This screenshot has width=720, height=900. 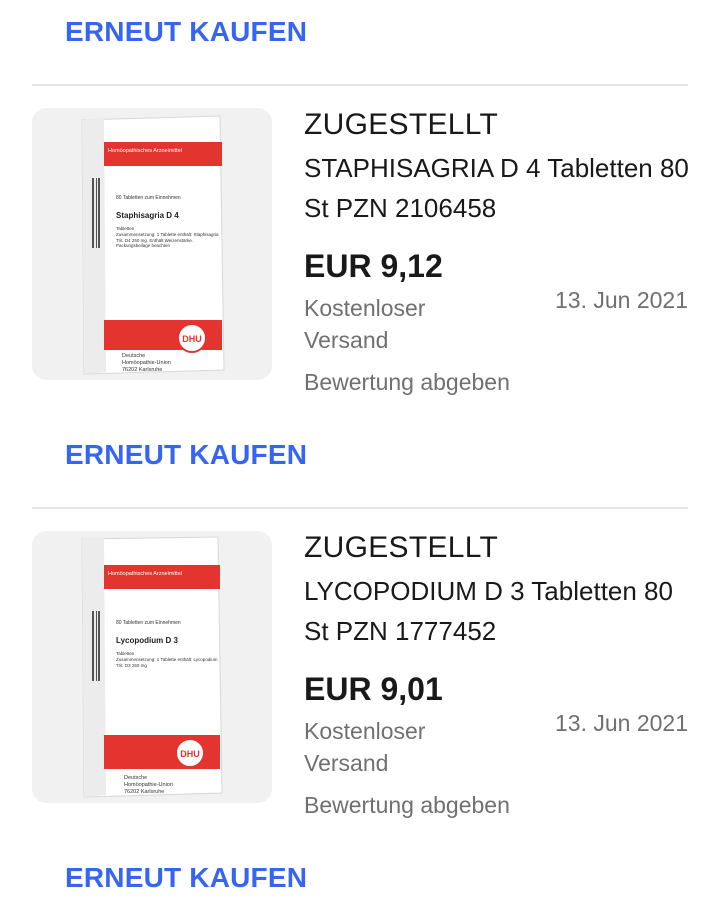 What do you see at coordinates (186, 455) in the screenshot?
I see `buy-again-link-1: ERNEUT KAUFEN` at bounding box center [186, 455].